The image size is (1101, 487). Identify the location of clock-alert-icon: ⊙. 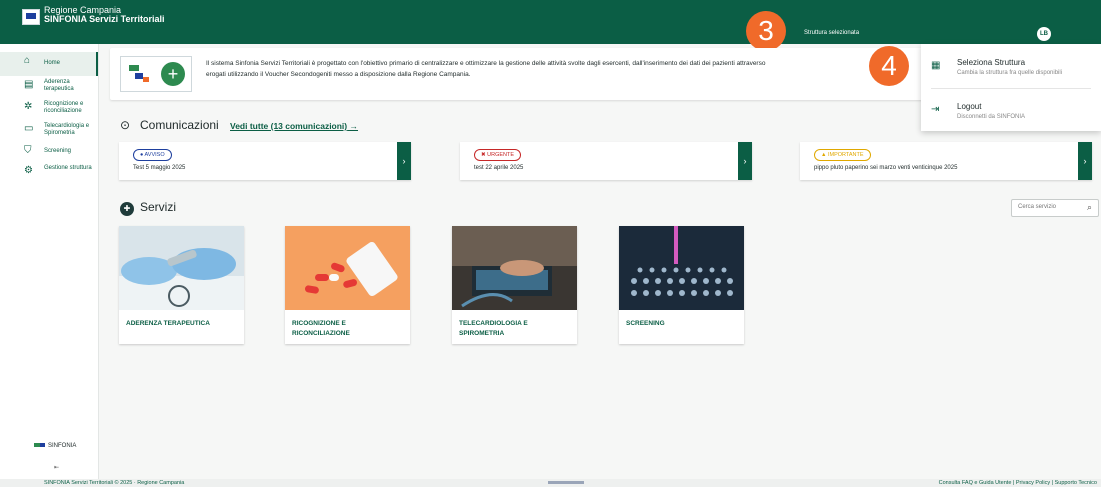
(125, 125).